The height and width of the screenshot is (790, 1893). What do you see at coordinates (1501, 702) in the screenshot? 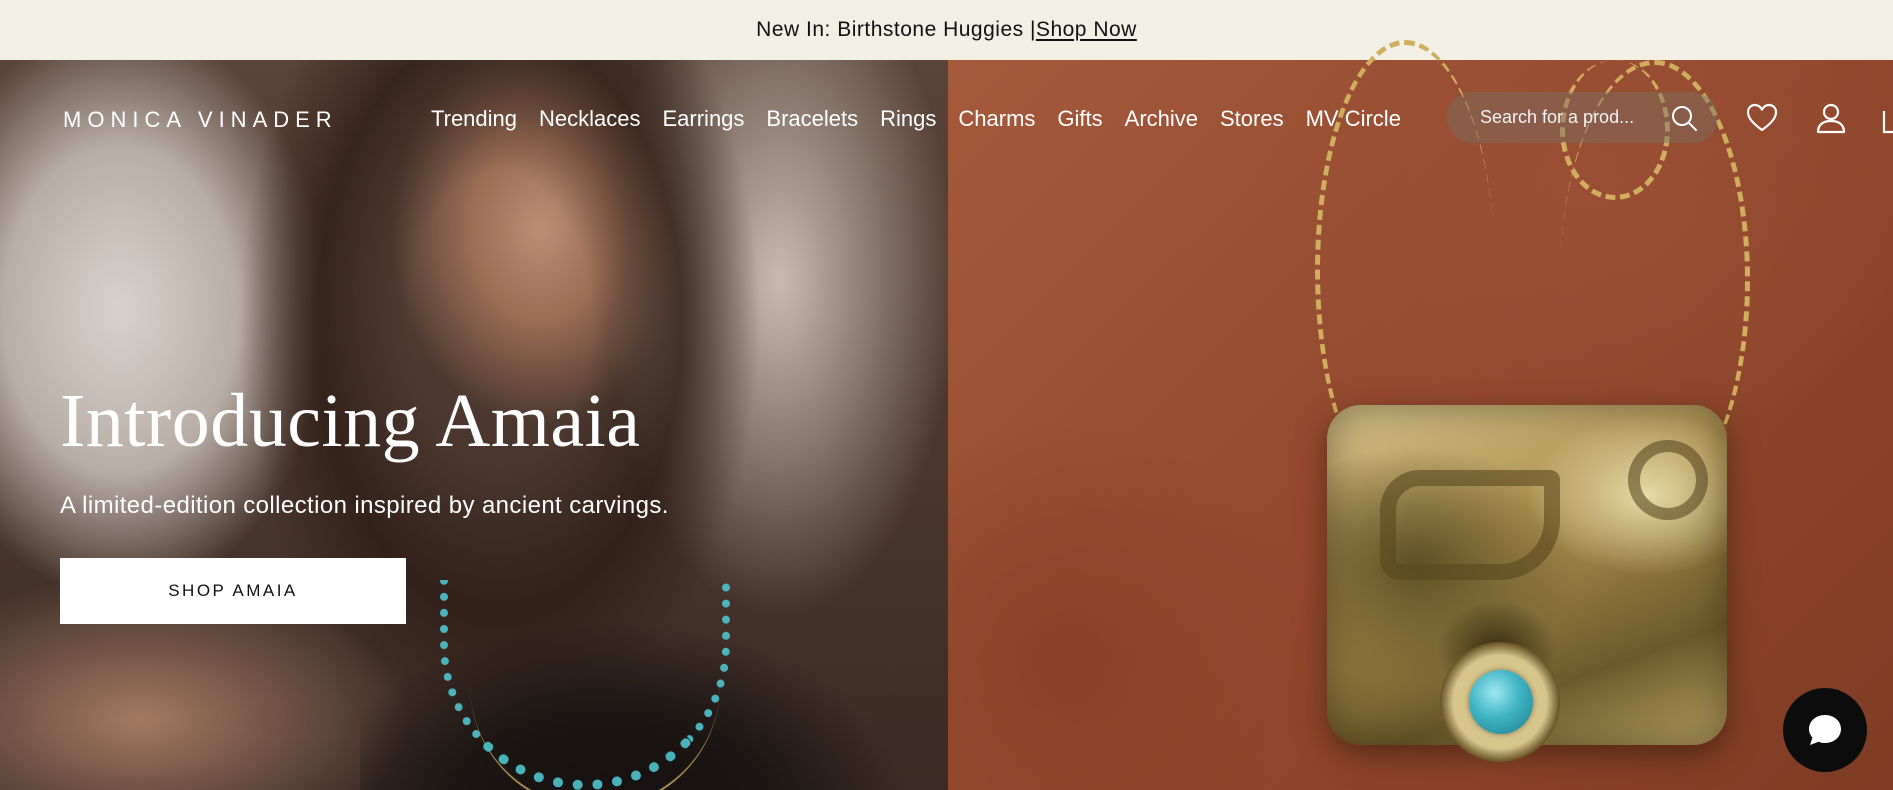
I see `turquoise-stone` at bounding box center [1501, 702].